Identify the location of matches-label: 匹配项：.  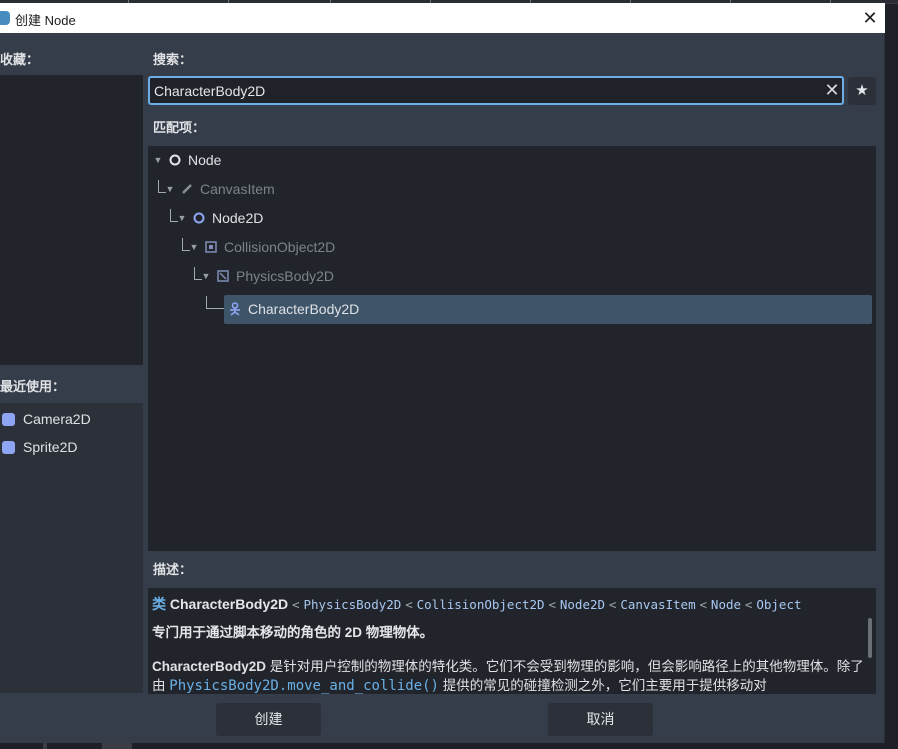
(179, 127).